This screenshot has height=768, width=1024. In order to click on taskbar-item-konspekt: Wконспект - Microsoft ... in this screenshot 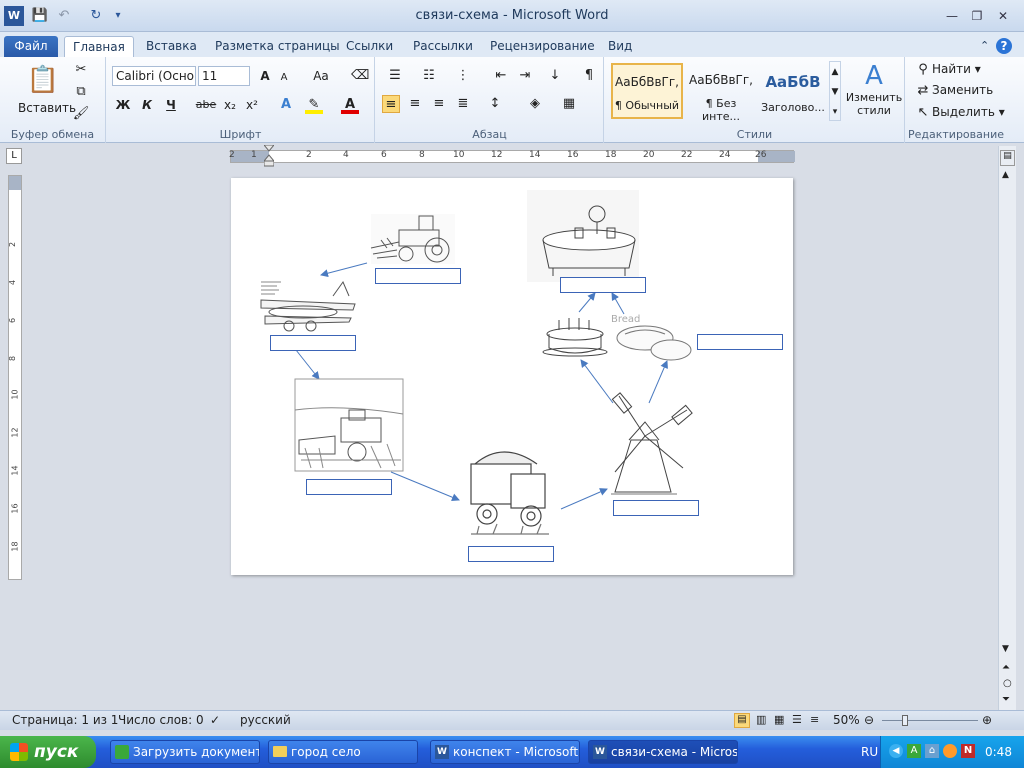, I will do `click(505, 752)`.